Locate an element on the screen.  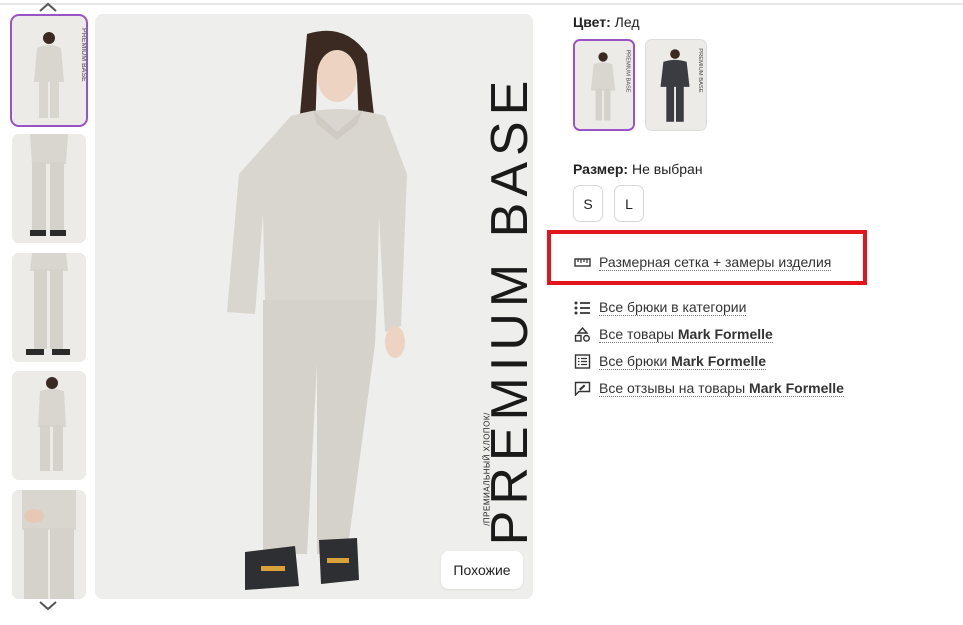
brand-reviews-prefix: Все отзывы на товары is located at coordinates (672, 387).